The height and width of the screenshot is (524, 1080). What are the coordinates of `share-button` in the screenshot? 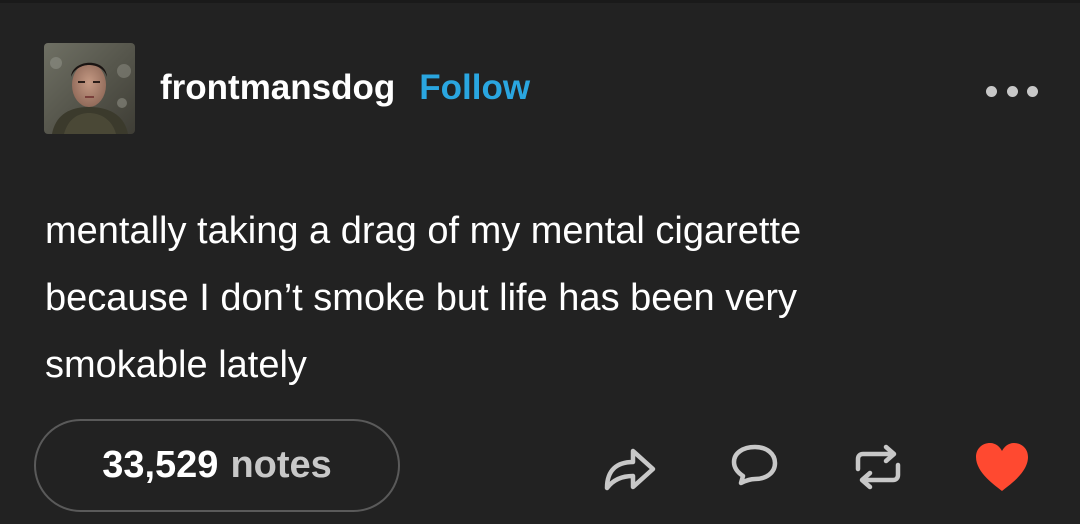 It's located at (629, 468).